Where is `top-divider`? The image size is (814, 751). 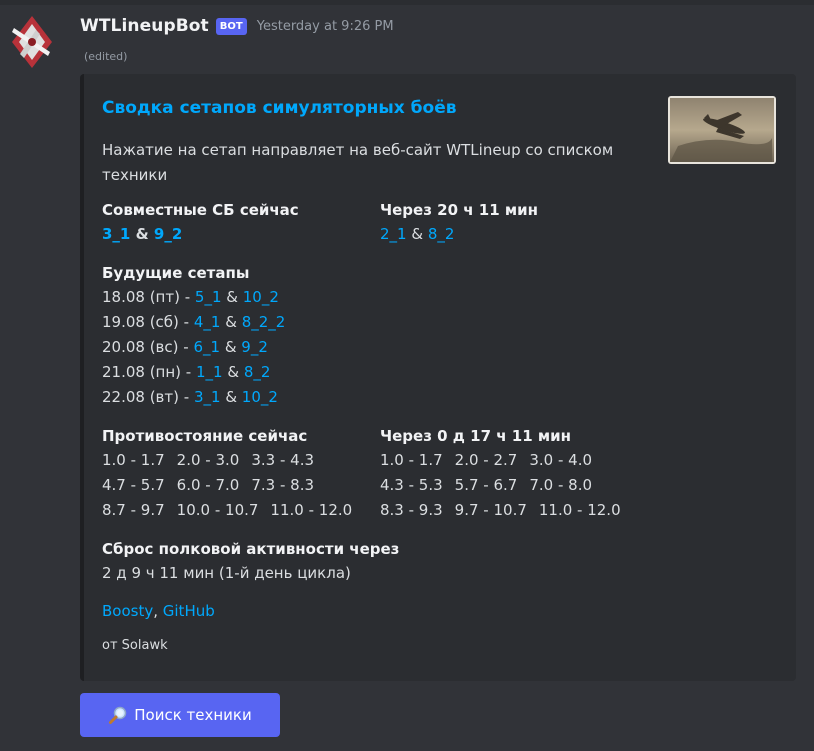
top-divider is located at coordinates (407, 2).